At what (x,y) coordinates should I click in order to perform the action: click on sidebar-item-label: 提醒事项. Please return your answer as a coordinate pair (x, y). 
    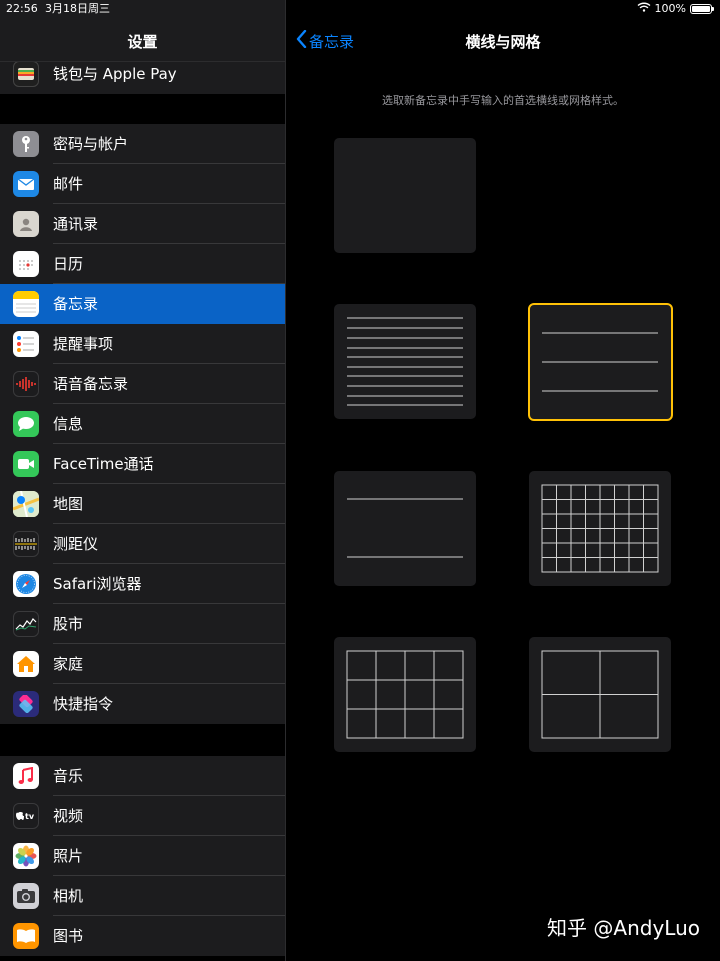
    Looking at the image, I should click on (83, 344).